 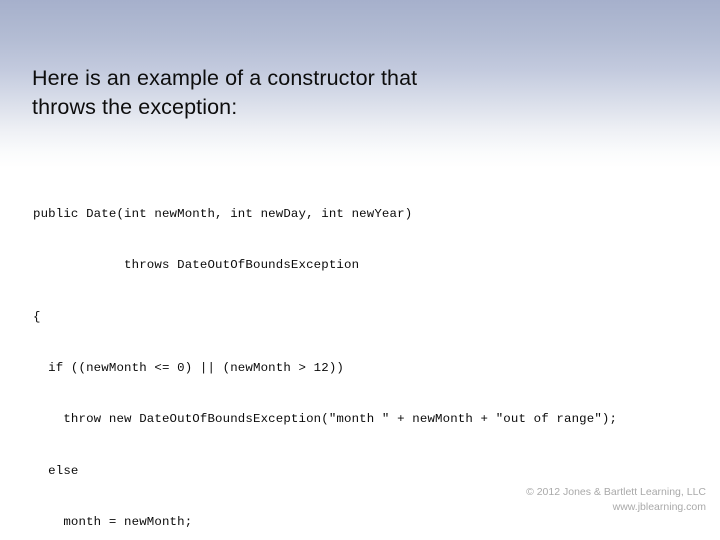 What do you see at coordinates (113, 521) in the screenshot?
I see `code-line: month = newMonth;` at bounding box center [113, 521].